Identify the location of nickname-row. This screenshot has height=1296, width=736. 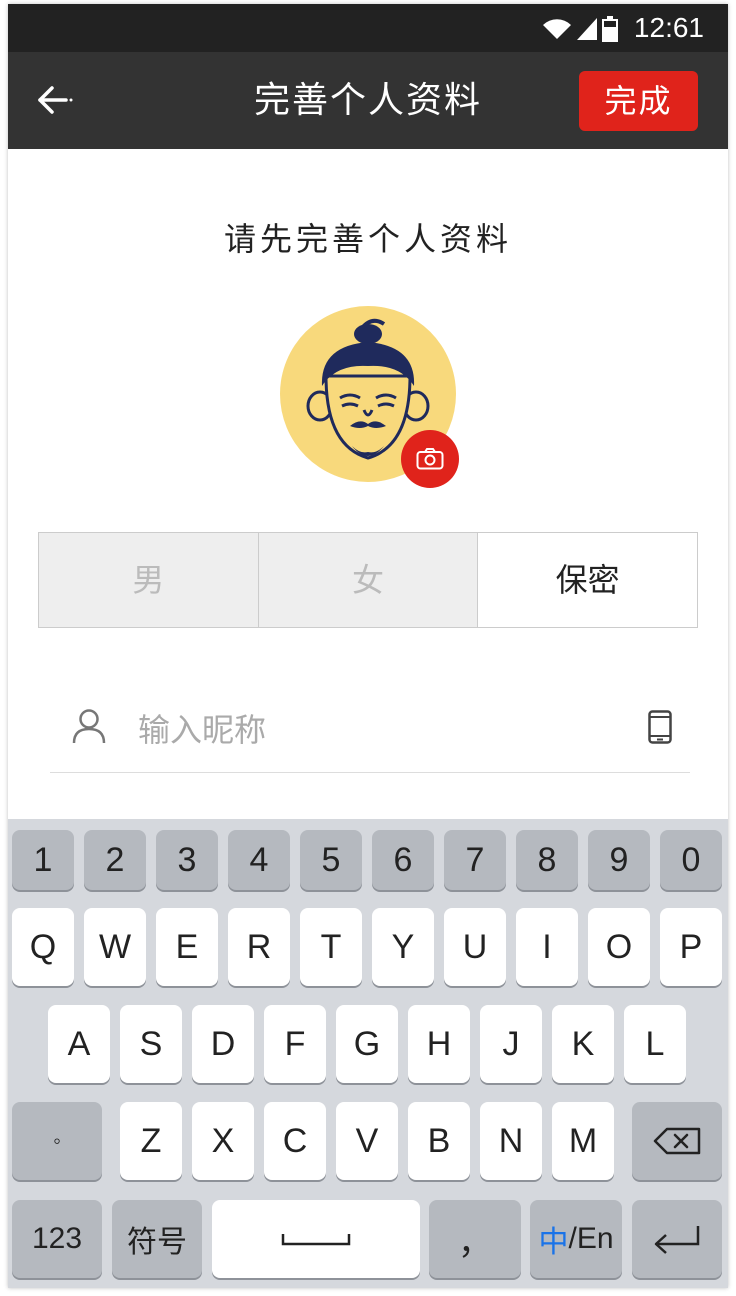
(370, 733).